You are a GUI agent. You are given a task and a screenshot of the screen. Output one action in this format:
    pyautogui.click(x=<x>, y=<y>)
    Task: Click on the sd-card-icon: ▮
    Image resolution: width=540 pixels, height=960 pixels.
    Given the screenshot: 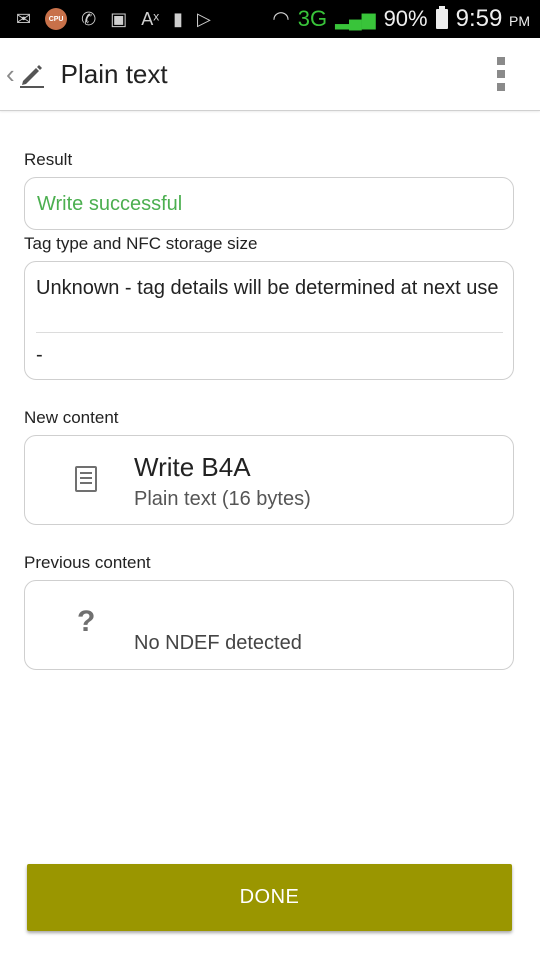 What is the action you would take?
    pyautogui.click(x=178, y=19)
    